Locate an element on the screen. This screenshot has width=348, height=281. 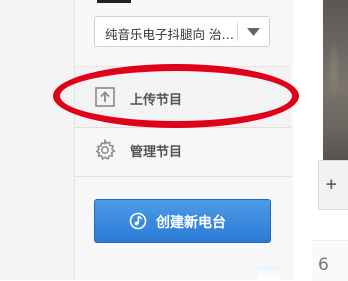
upload-program-item: 上传节目 is located at coordinates (183, 97).